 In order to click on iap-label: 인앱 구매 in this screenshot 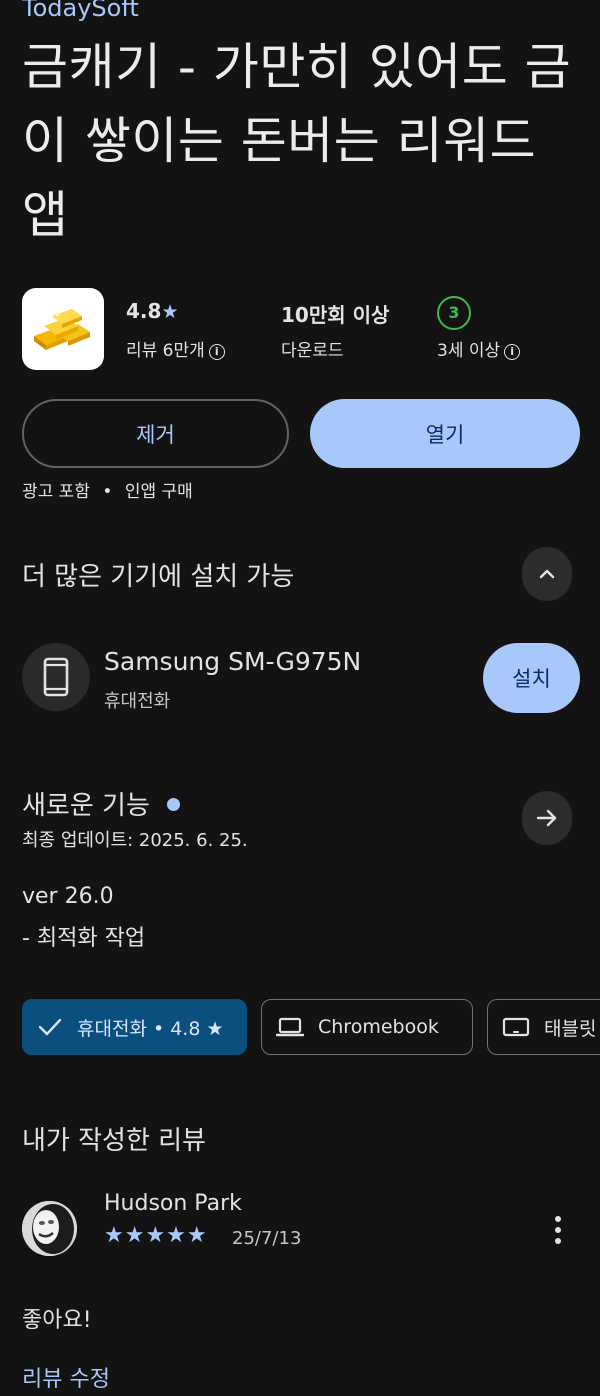, I will do `click(158, 492)`.